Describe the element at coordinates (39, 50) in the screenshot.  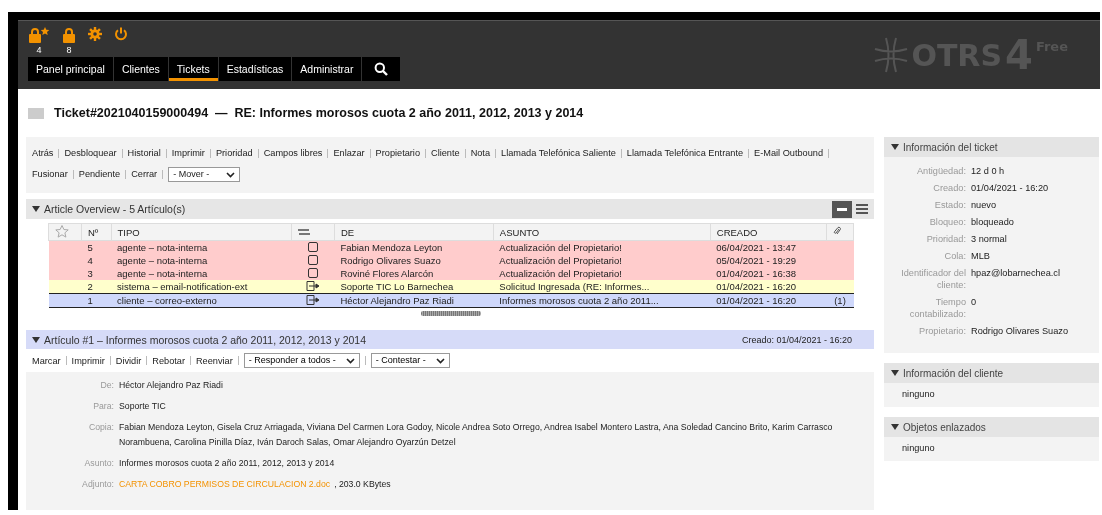
I see `count-label: 4` at that location.